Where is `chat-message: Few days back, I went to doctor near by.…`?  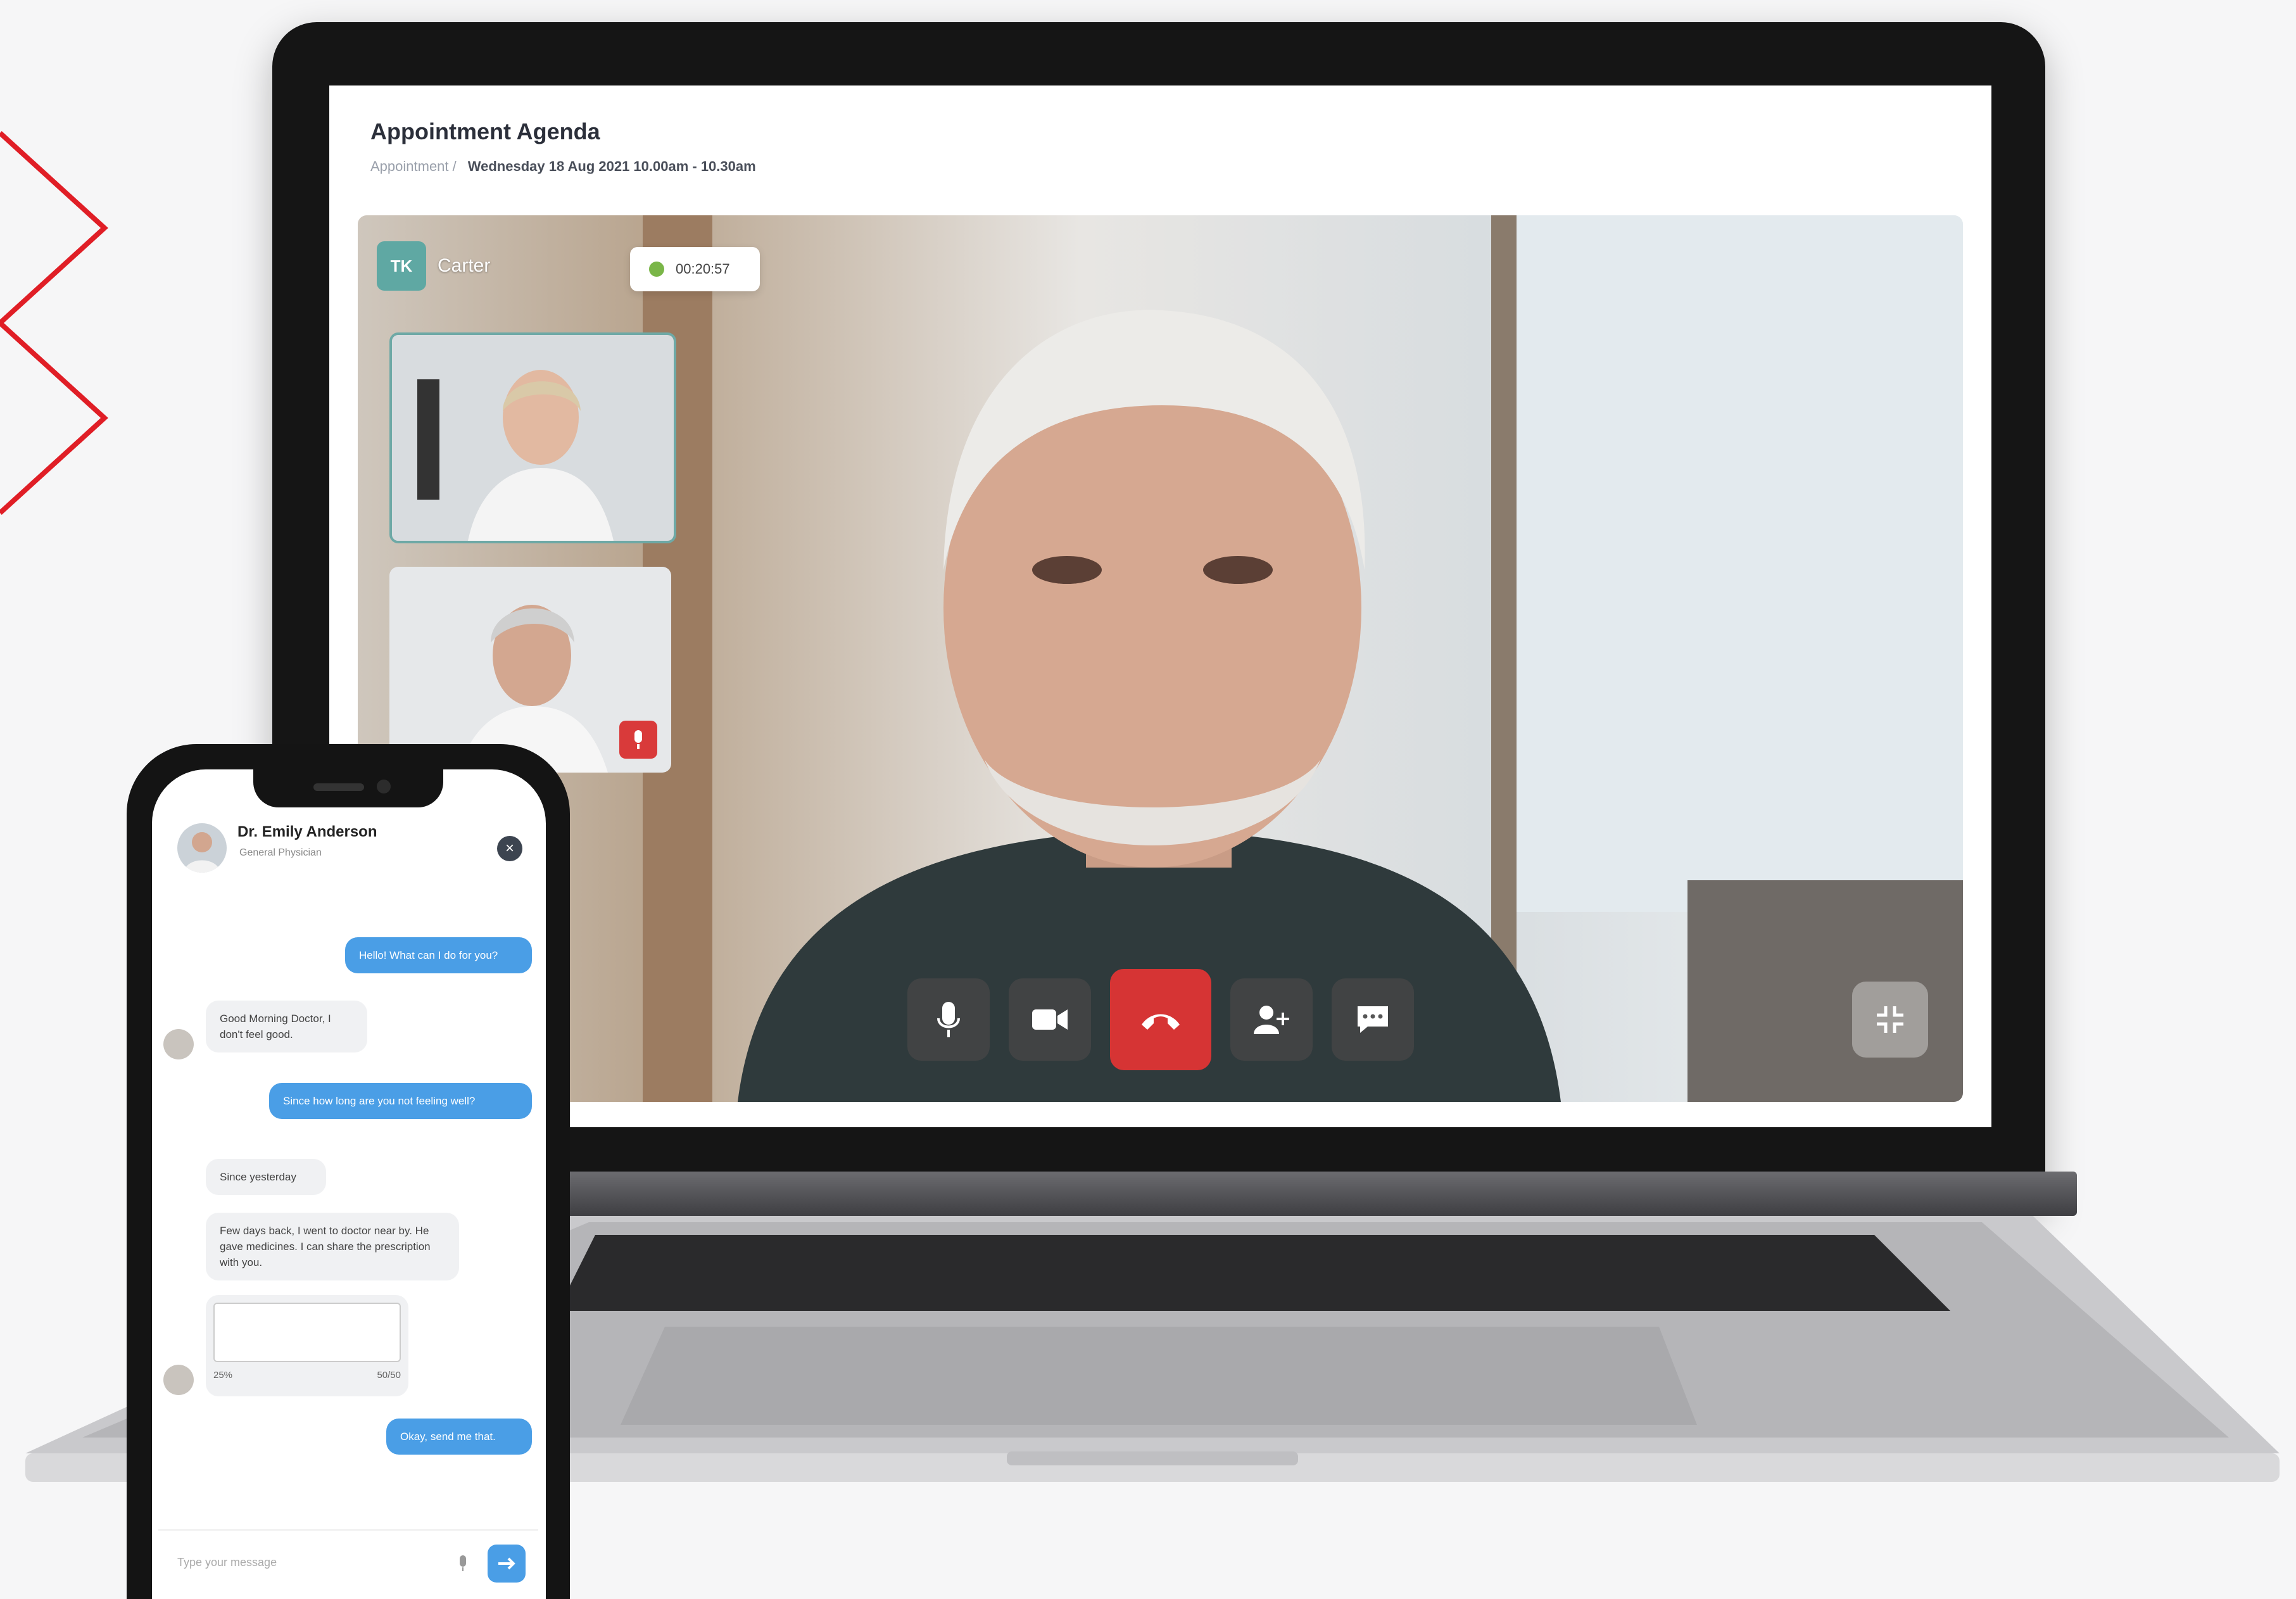
chat-message: Few days back, I went to doctor near by.… is located at coordinates (332, 1246).